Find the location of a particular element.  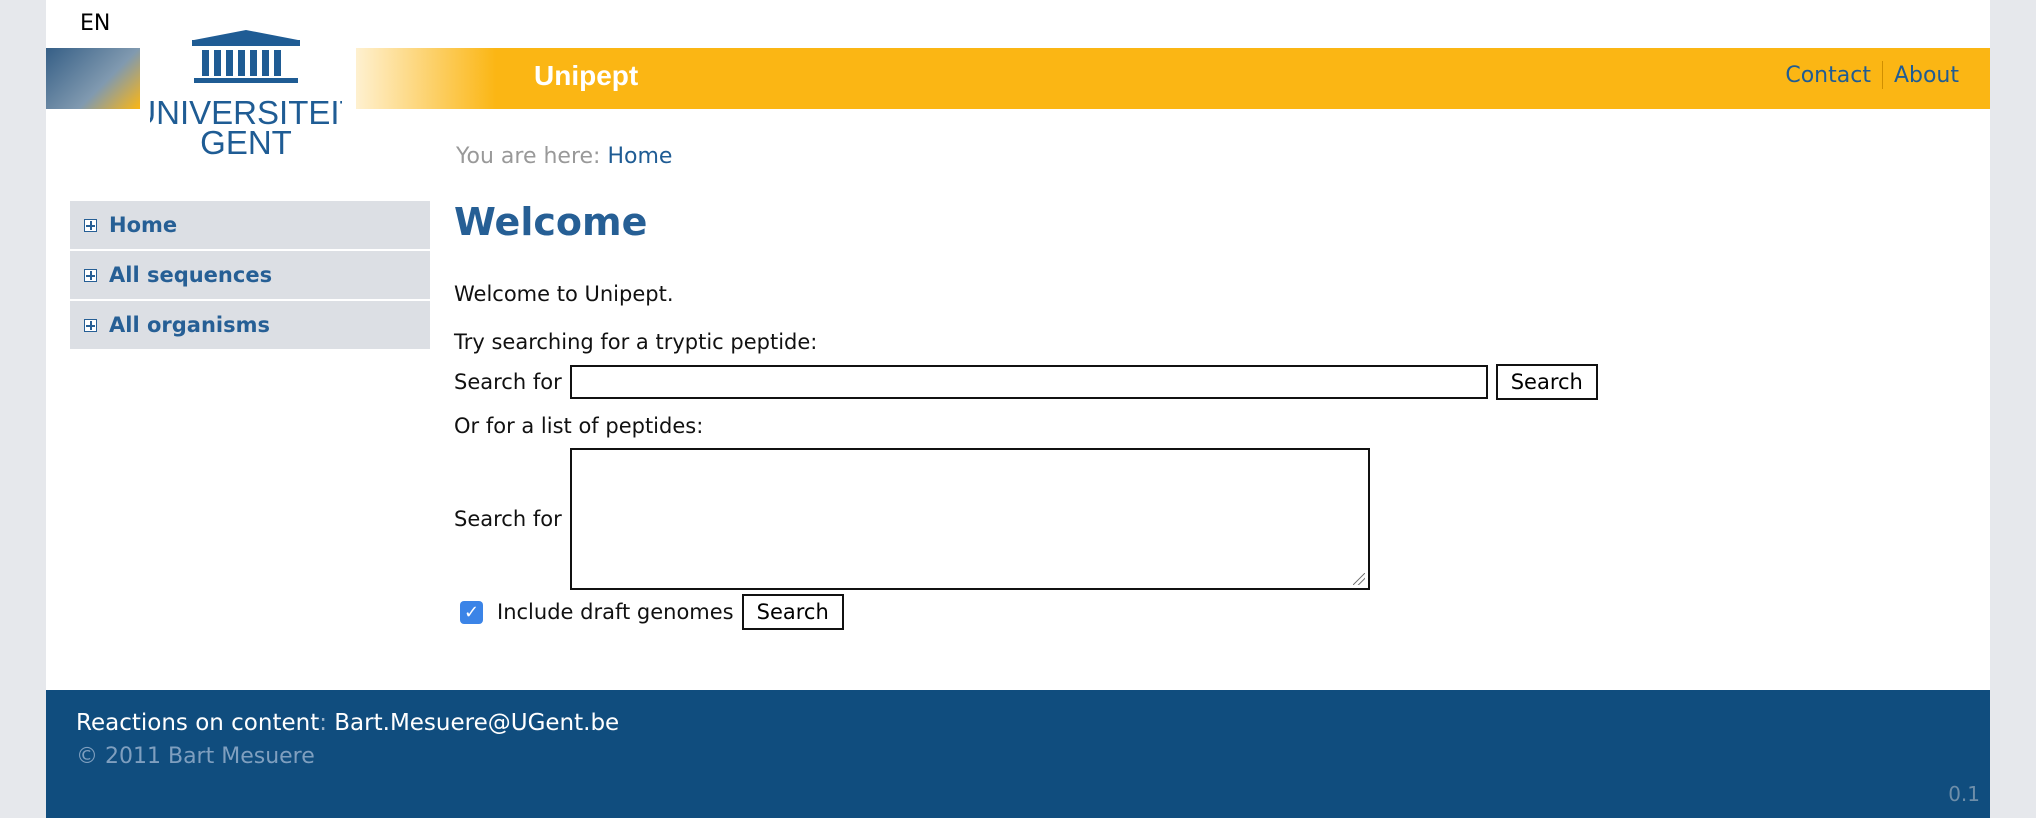

copyright: © 2011 Bart Mesuere is located at coordinates (195, 756).